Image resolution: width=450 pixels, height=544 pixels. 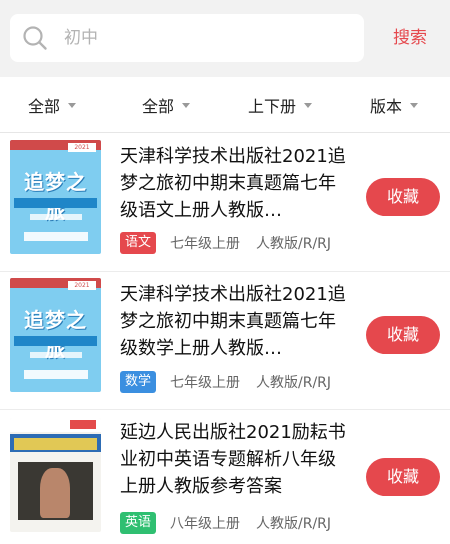 I want to click on filter-edition: 版本, so click(x=394, y=105).